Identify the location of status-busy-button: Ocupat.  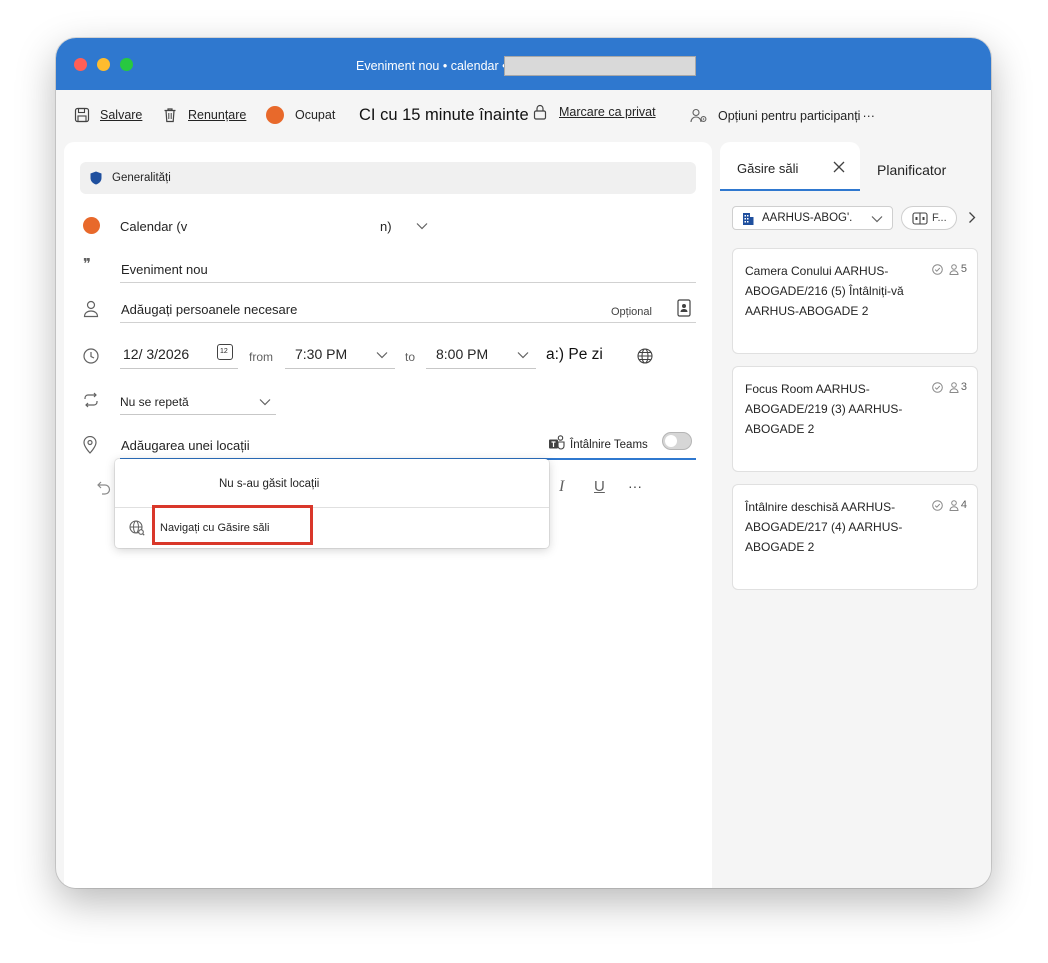
(300, 115).